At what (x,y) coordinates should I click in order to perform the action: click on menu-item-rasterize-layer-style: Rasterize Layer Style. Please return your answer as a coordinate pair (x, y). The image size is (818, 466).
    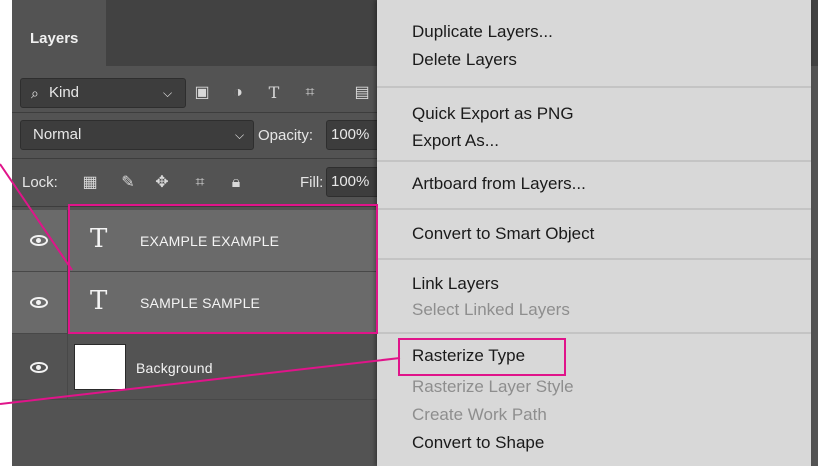
    Looking at the image, I should click on (493, 386).